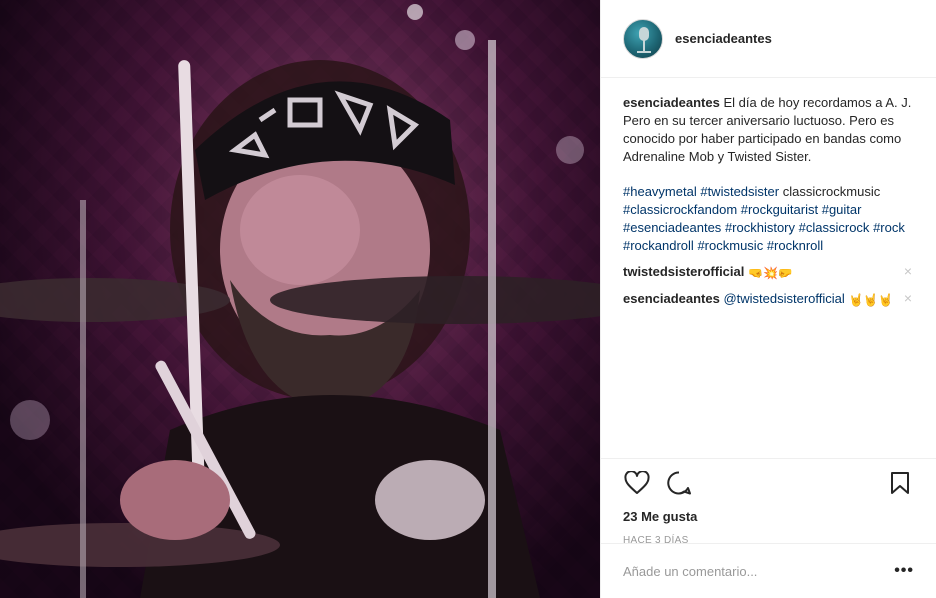  I want to click on post-actions: 23 Me gusta HACE 3 DÍAS, so click(768, 502).